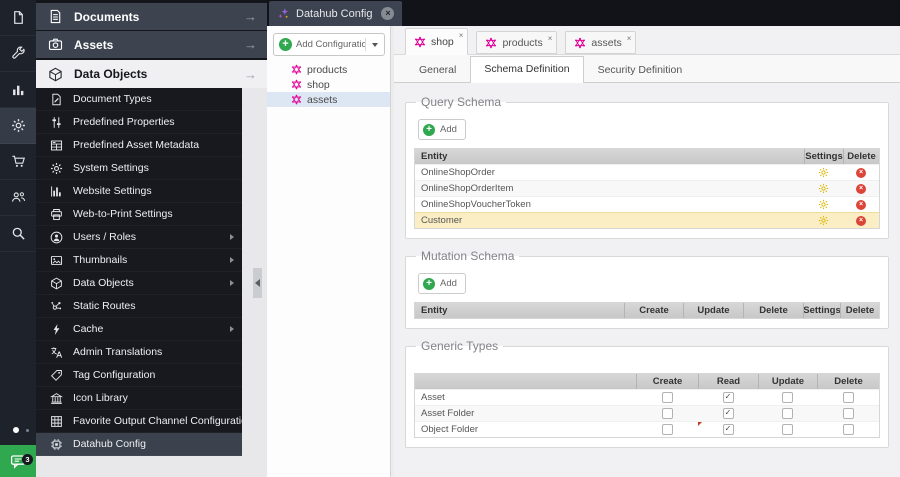 The width and height of the screenshot is (900, 477). Describe the element at coordinates (139, 283) in the screenshot. I see `sidebar-item-data-objects: Data Objects` at that location.